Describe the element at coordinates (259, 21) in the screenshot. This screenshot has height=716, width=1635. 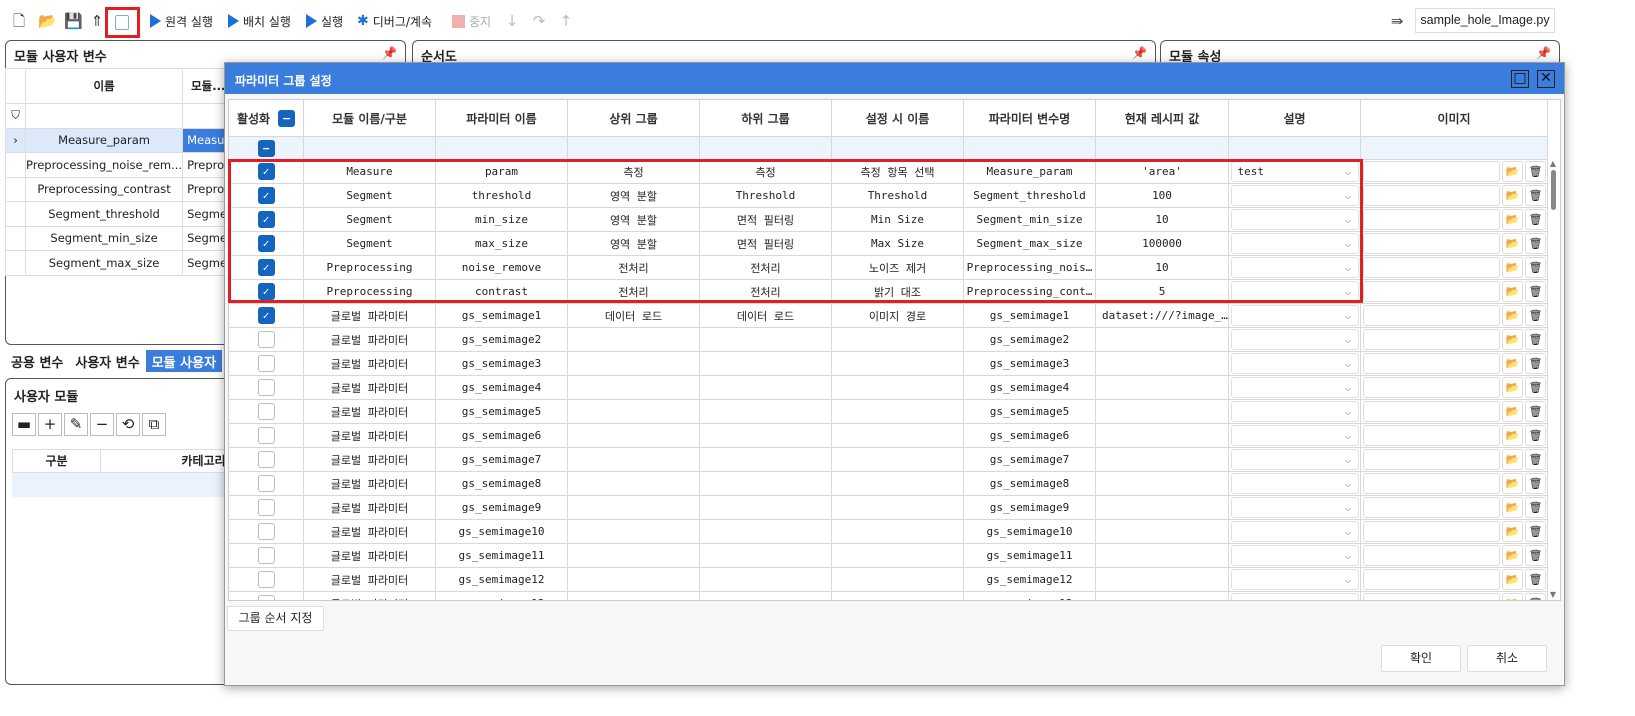
I see `batch-run-button: 배치 실행` at that location.